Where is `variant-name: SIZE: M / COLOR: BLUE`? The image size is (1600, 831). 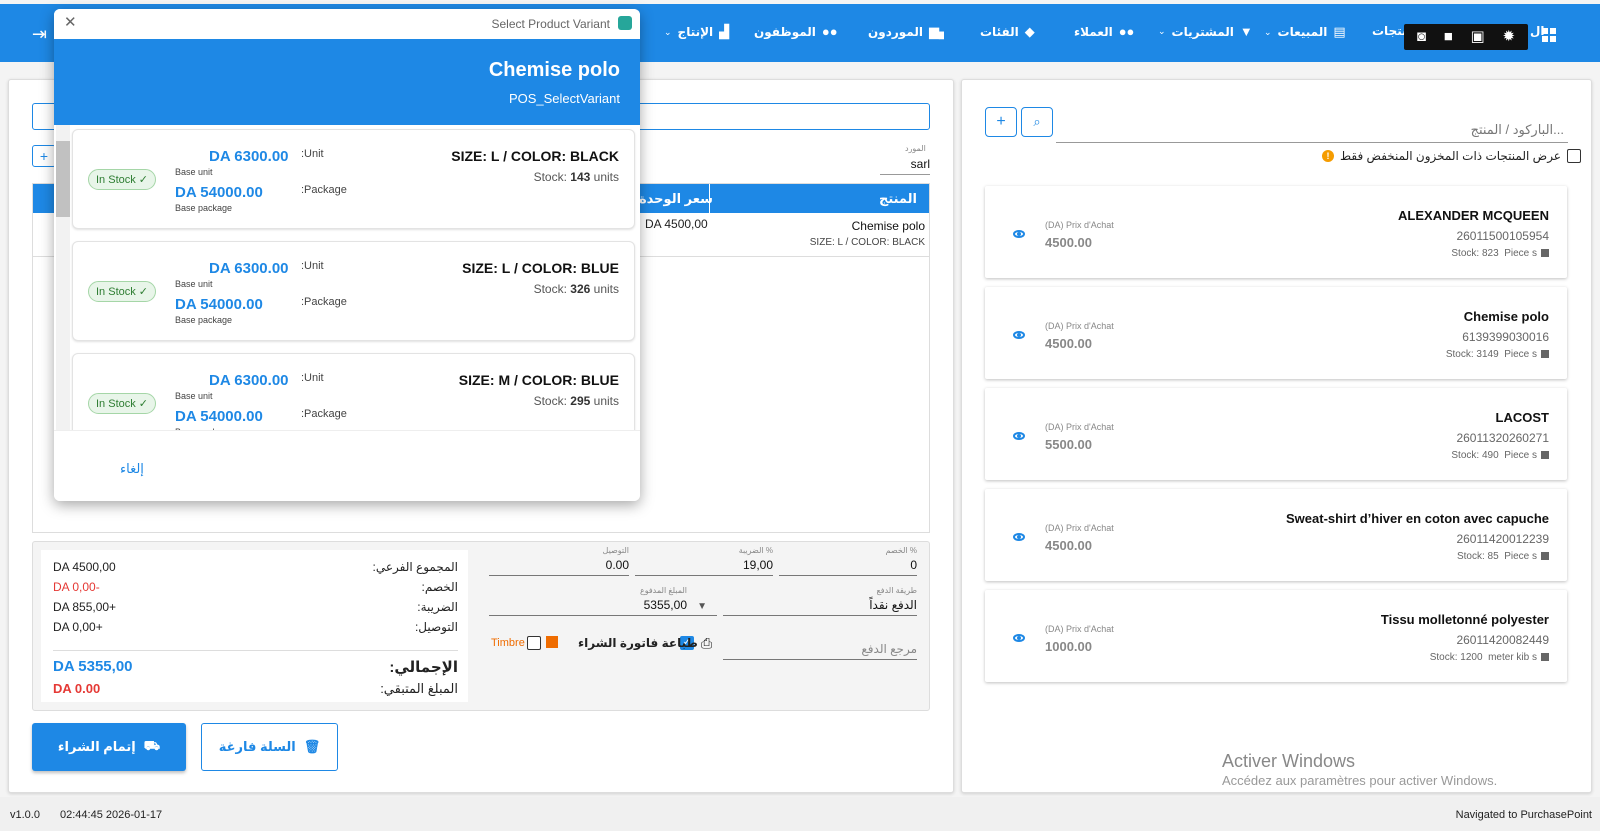
variant-name: SIZE: M / COLOR: BLUE is located at coordinates (538, 380).